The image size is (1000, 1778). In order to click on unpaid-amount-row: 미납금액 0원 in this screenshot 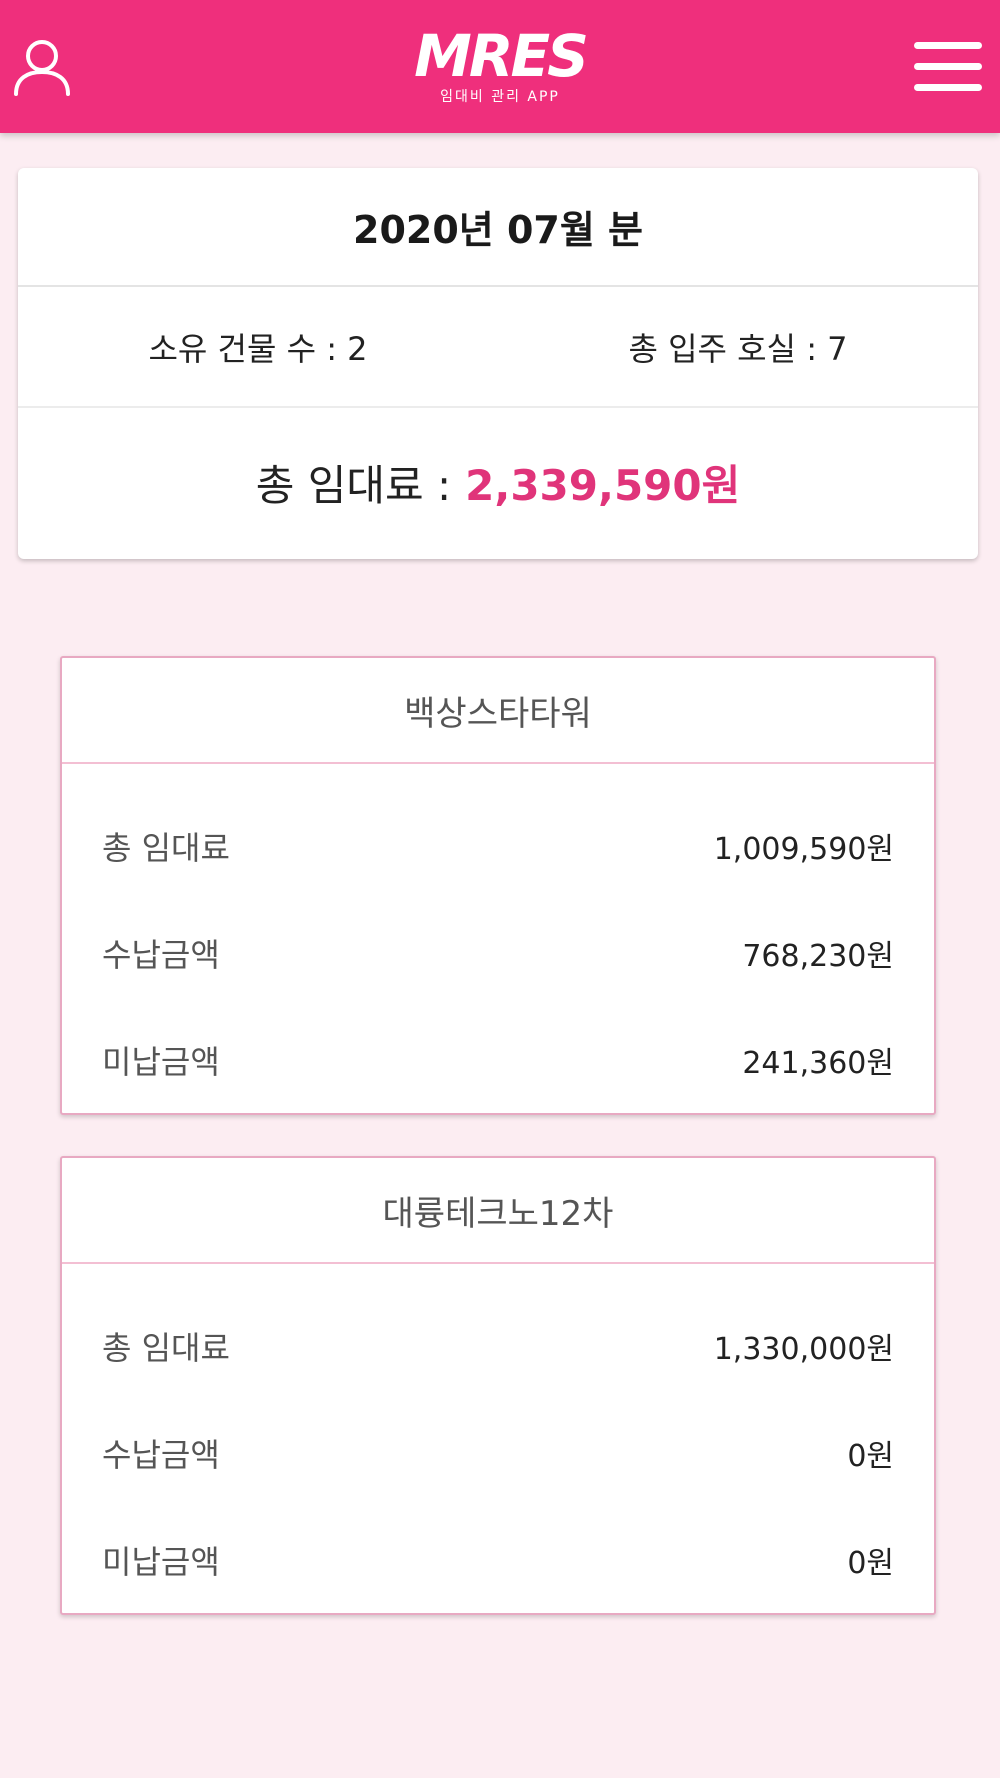, I will do `click(498, 1559)`.